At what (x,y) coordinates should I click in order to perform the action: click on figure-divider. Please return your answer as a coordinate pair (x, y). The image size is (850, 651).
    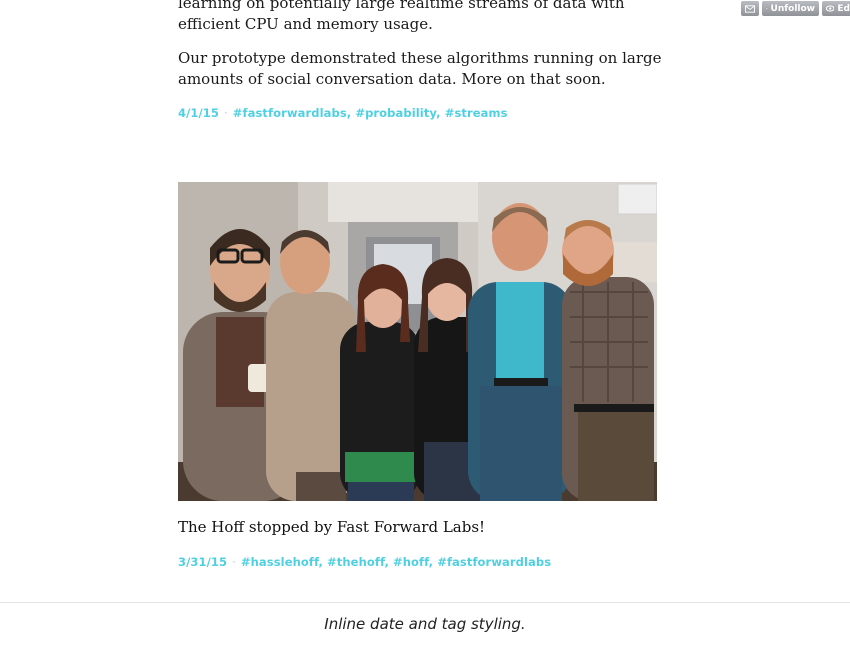
    Looking at the image, I should click on (425, 602).